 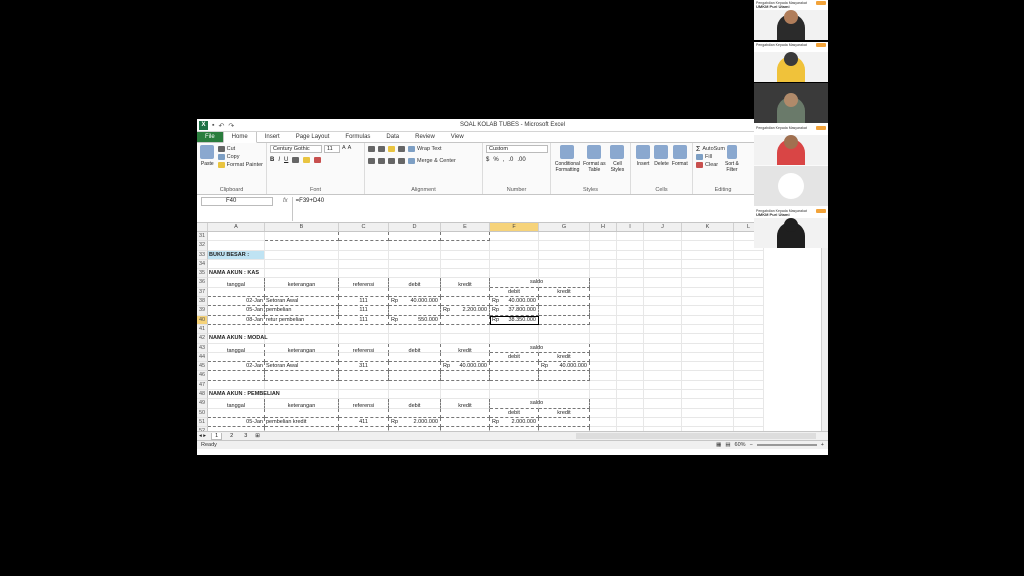 I want to click on cell-A37, so click(x=236, y=292).